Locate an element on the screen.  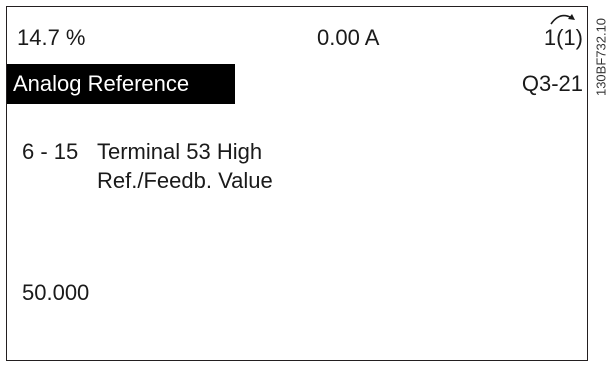
active-setup: 1(1) is located at coordinates (563, 37).